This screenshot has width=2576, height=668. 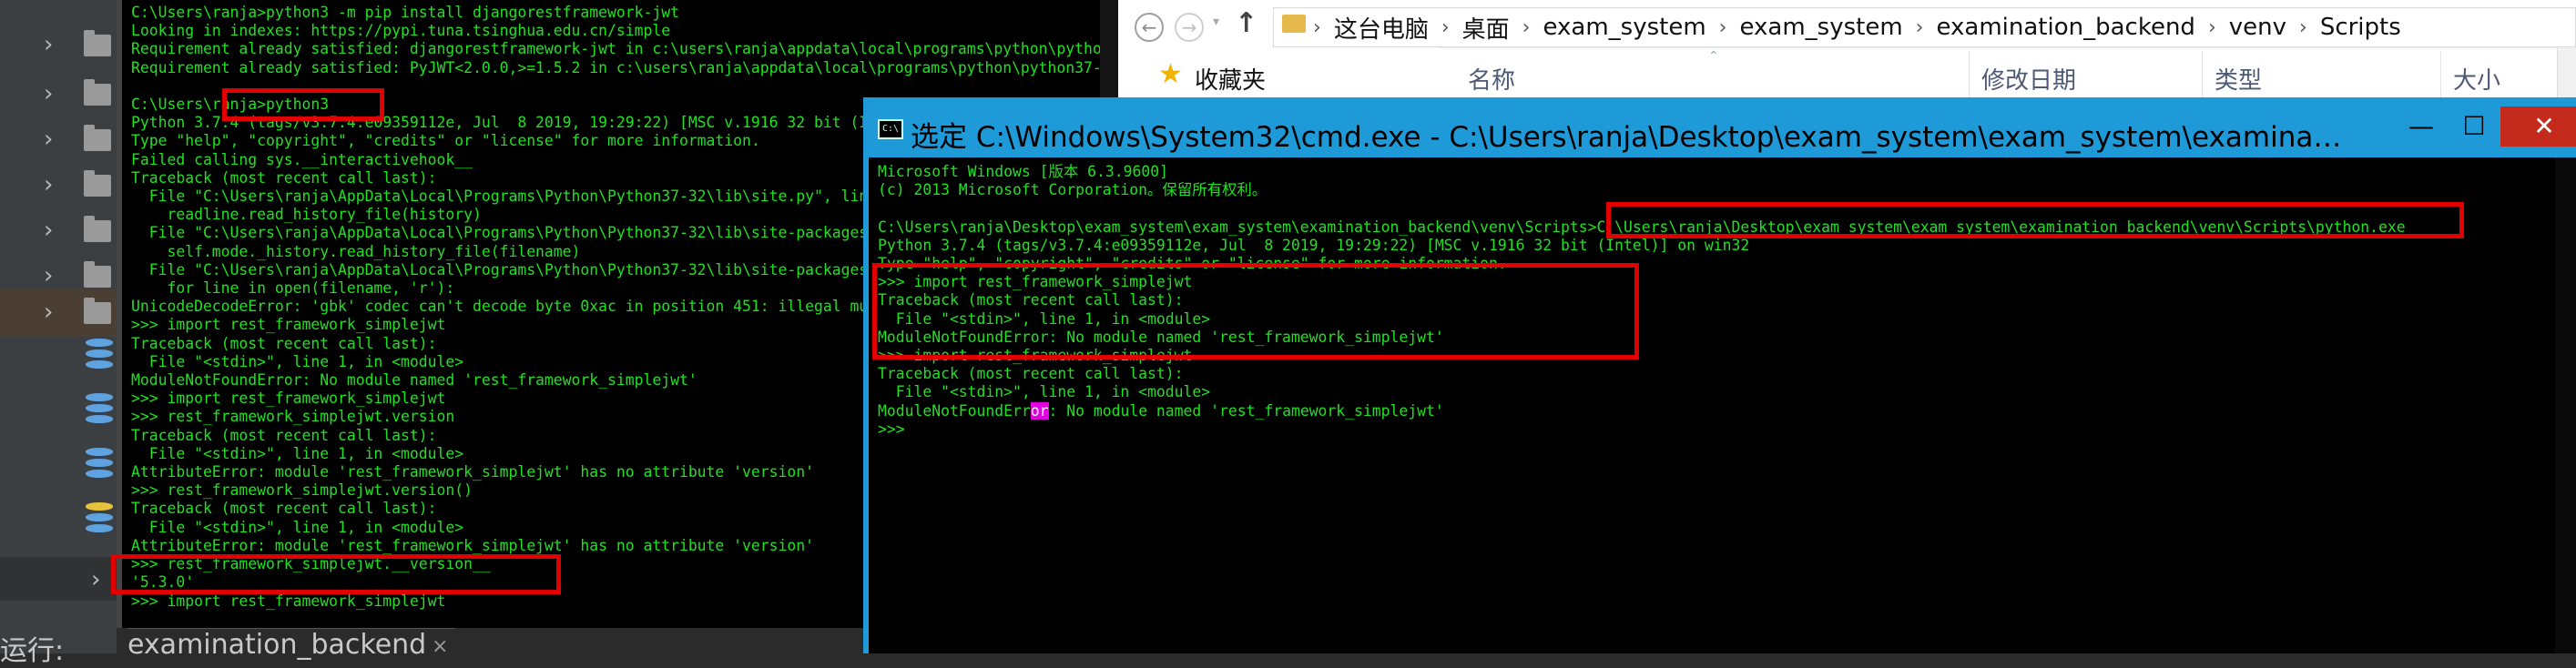 I want to click on minimize-button: —, so click(x=2421, y=126).